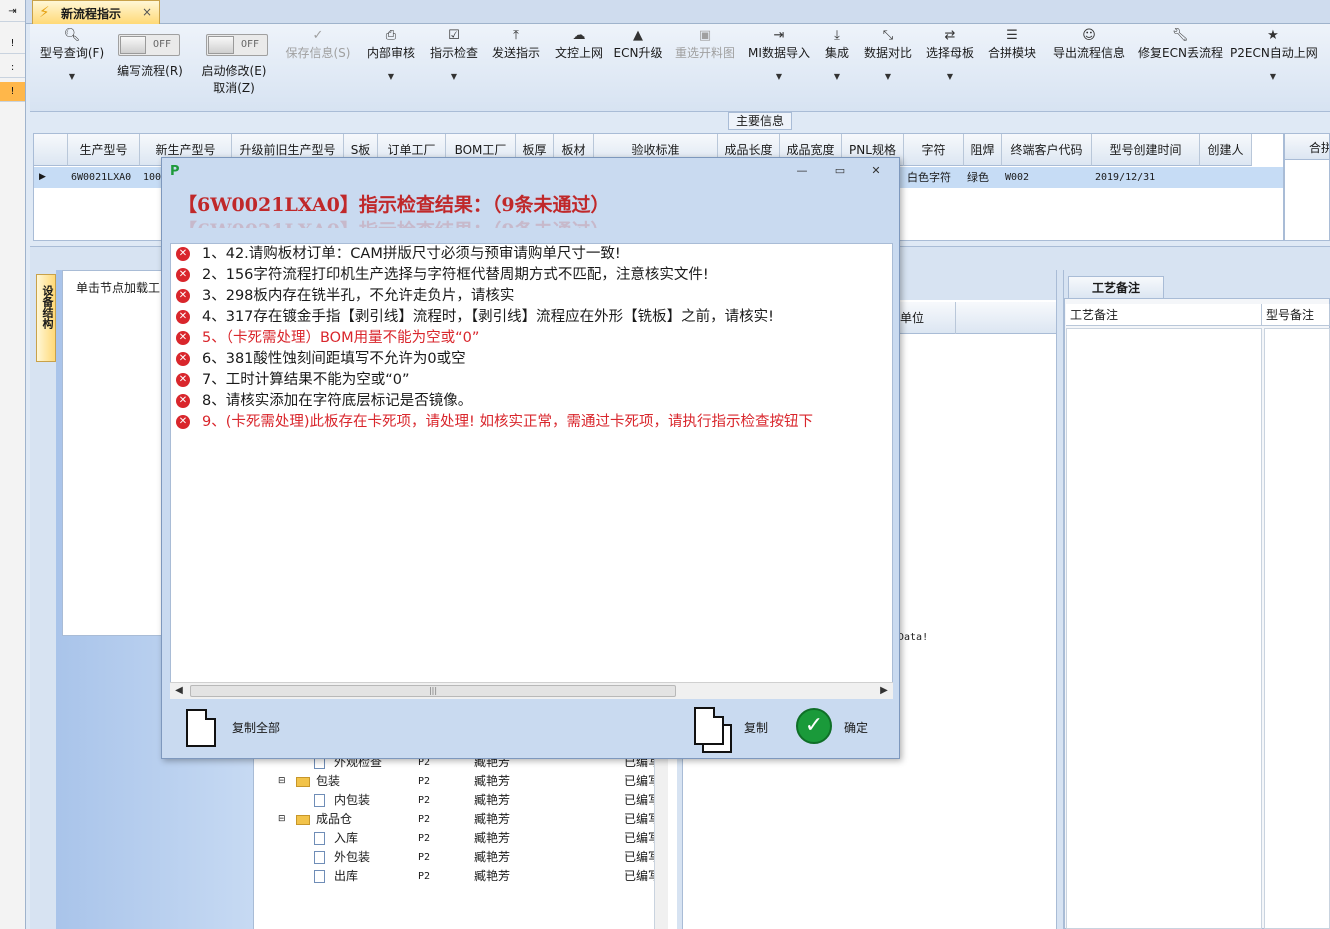 The image size is (1330, 929). What do you see at coordinates (72, 63) in the screenshot?
I see `model-query-button: 🔍︎ 型号查询(F) ▼` at bounding box center [72, 63].